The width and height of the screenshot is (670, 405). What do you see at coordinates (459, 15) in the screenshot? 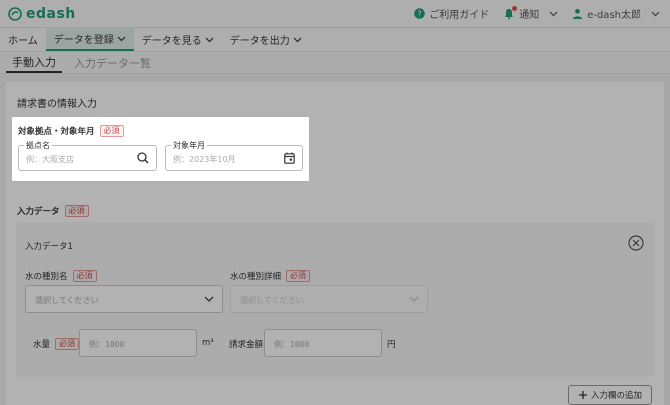
I see `guide-label: ご利用ガイド` at bounding box center [459, 15].